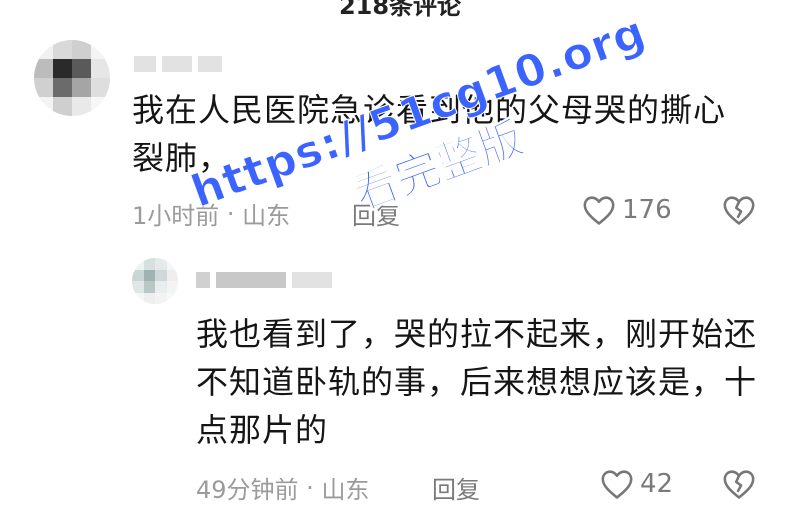 The image size is (800, 518). I want to click on like-count: 42, so click(657, 484).